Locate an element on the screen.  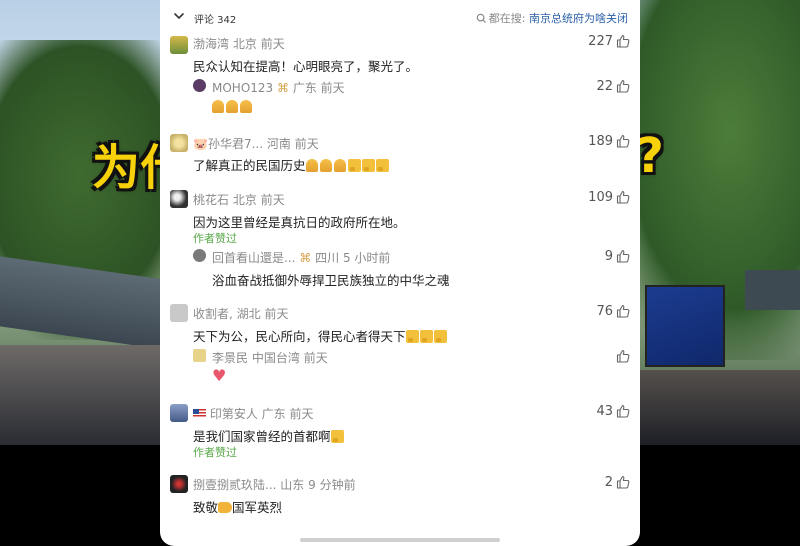
like-button: 76 is located at coordinates (613, 311).